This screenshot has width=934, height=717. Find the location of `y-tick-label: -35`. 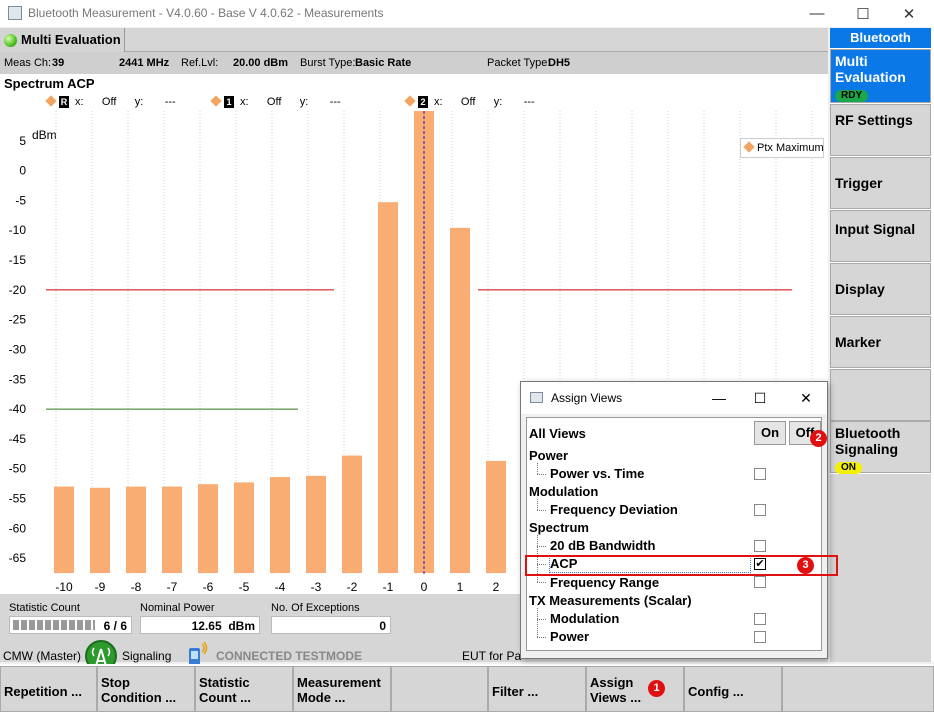

y-tick-label: -35 is located at coordinates (18, 379).